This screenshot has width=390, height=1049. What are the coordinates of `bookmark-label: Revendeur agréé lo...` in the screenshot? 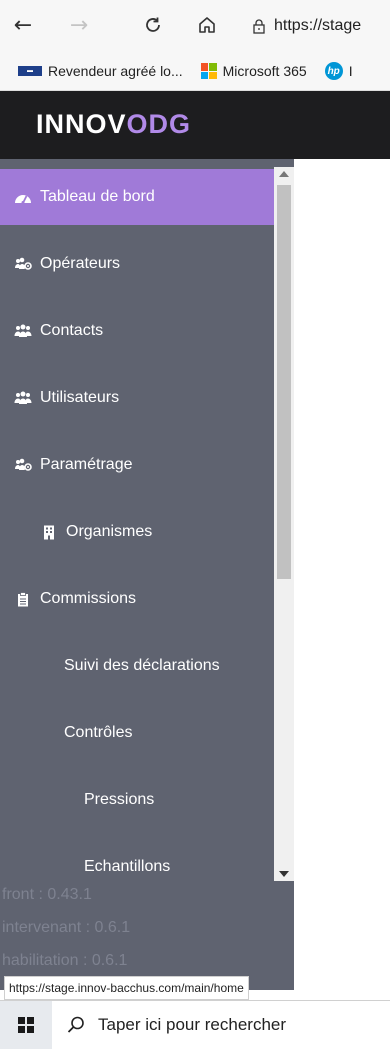 It's located at (115, 71).